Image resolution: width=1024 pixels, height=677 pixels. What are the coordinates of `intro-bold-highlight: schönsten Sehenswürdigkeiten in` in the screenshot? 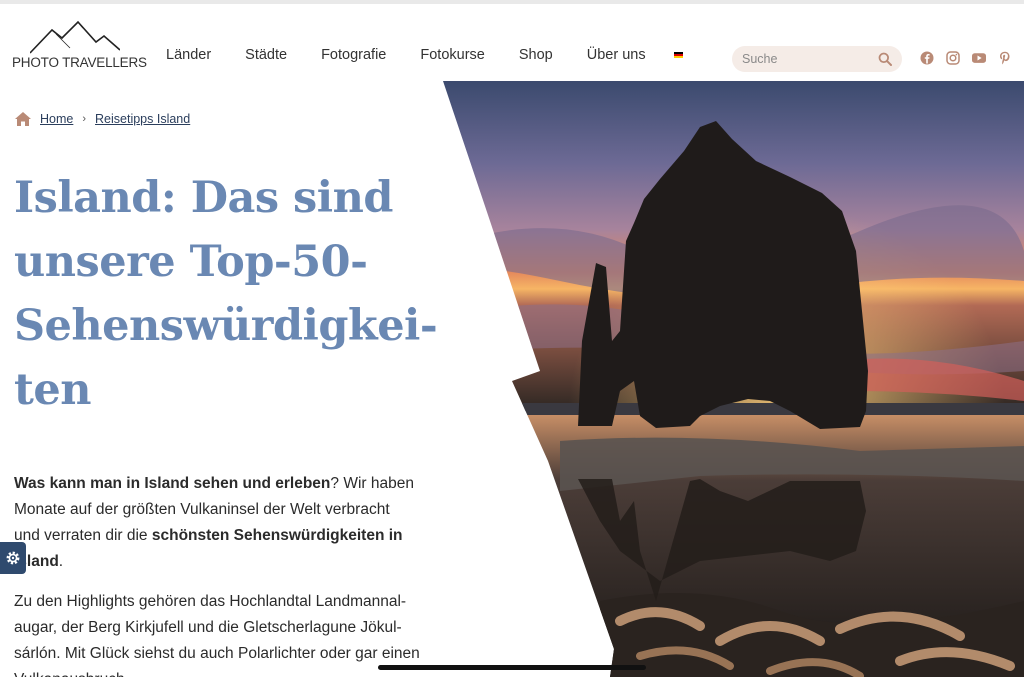 It's located at (277, 535).